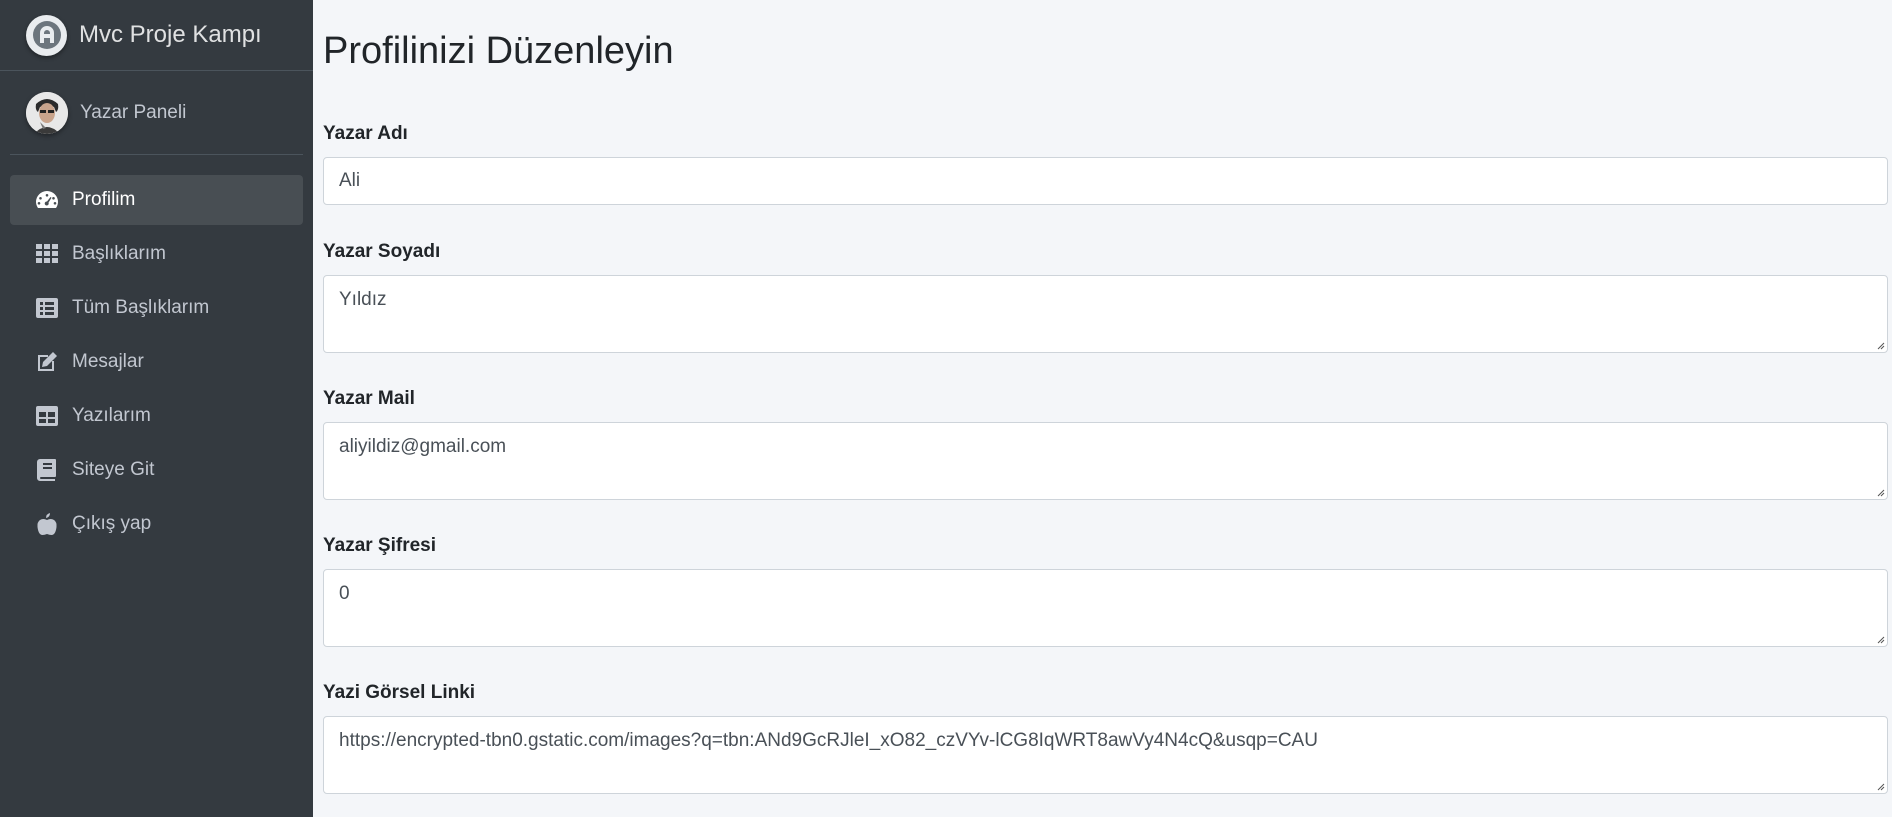 This screenshot has height=817, width=1892. What do you see at coordinates (382, 251) in the screenshot?
I see `last-name-label: Yazar Soyadı` at bounding box center [382, 251].